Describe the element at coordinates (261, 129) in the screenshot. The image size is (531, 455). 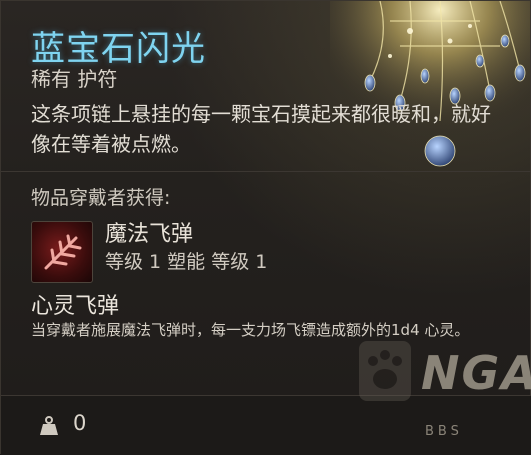
I see `item-description: 这条项链上悬挂的每一颗宝石摸起来都很暖和，就好像在等着被点燃。` at that location.